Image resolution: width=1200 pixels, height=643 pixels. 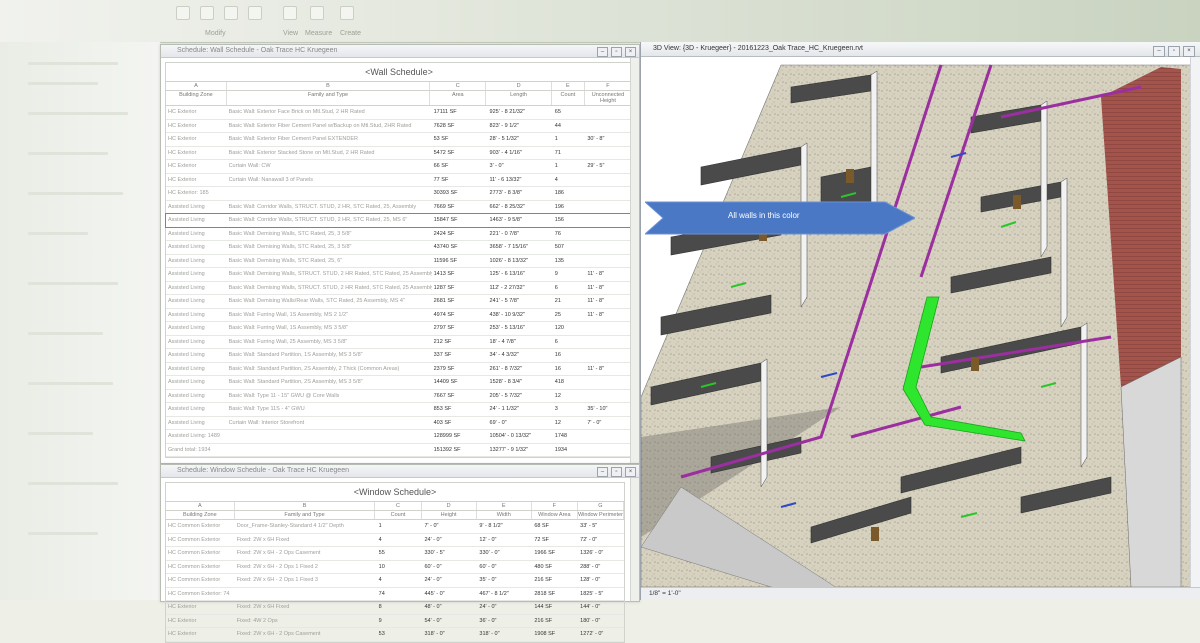 What do you see at coordinates (196, 436) in the screenshot?
I see `table-cell: Assisted Living: 1489` at bounding box center [196, 436].